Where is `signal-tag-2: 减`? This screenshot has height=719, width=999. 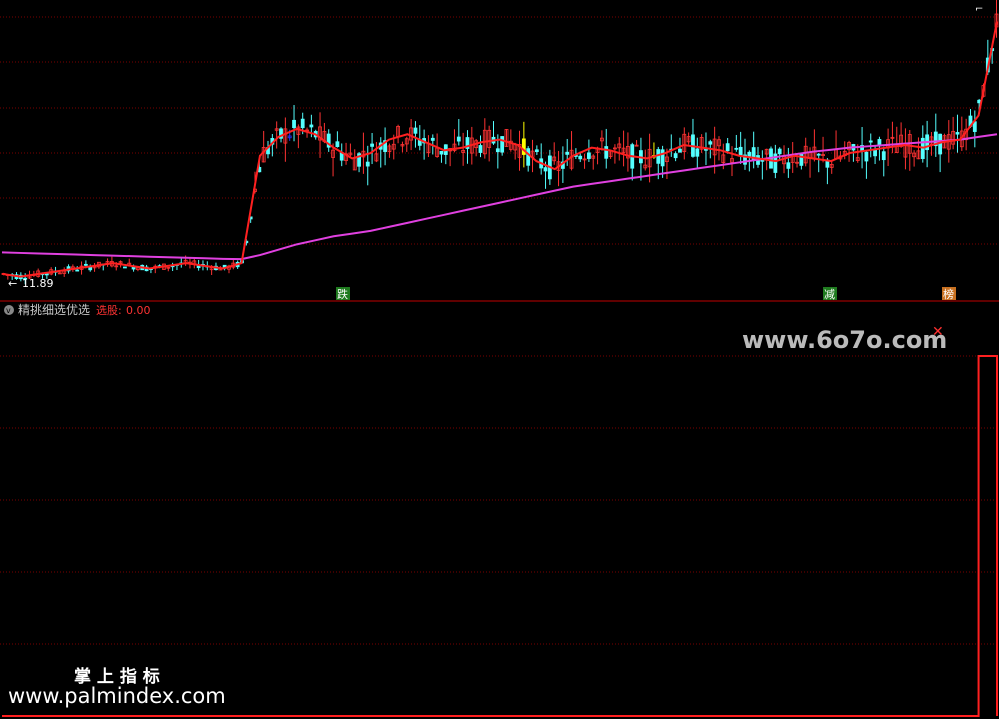 signal-tag-2: 减 is located at coordinates (830, 294).